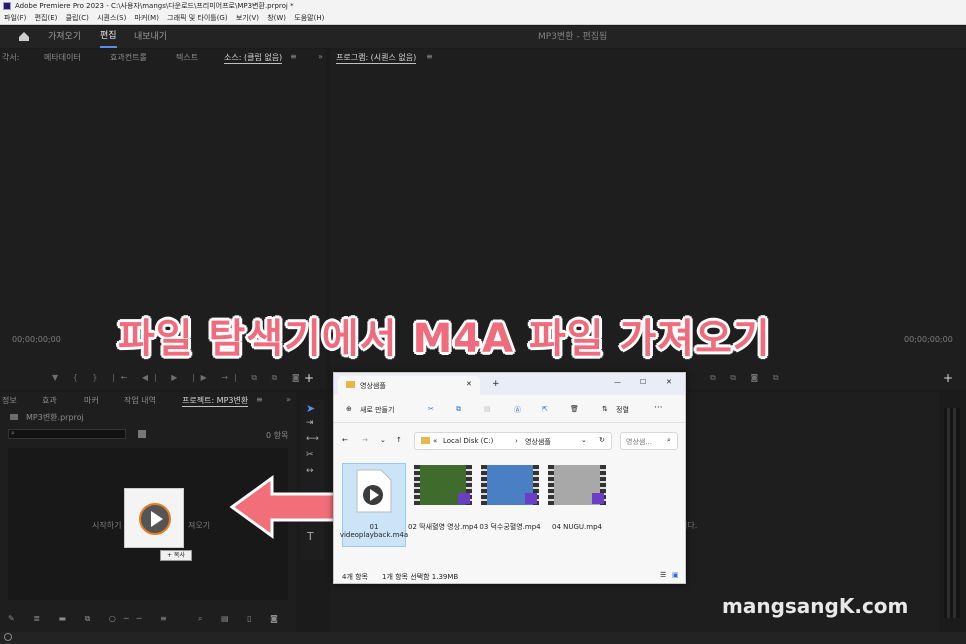 Image resolution: width=966 pixels, height=644 pixels. Describe the element at coordinates (62, 57) in the screenshot. I see `tab-metadata: 메타데이터` at that location.